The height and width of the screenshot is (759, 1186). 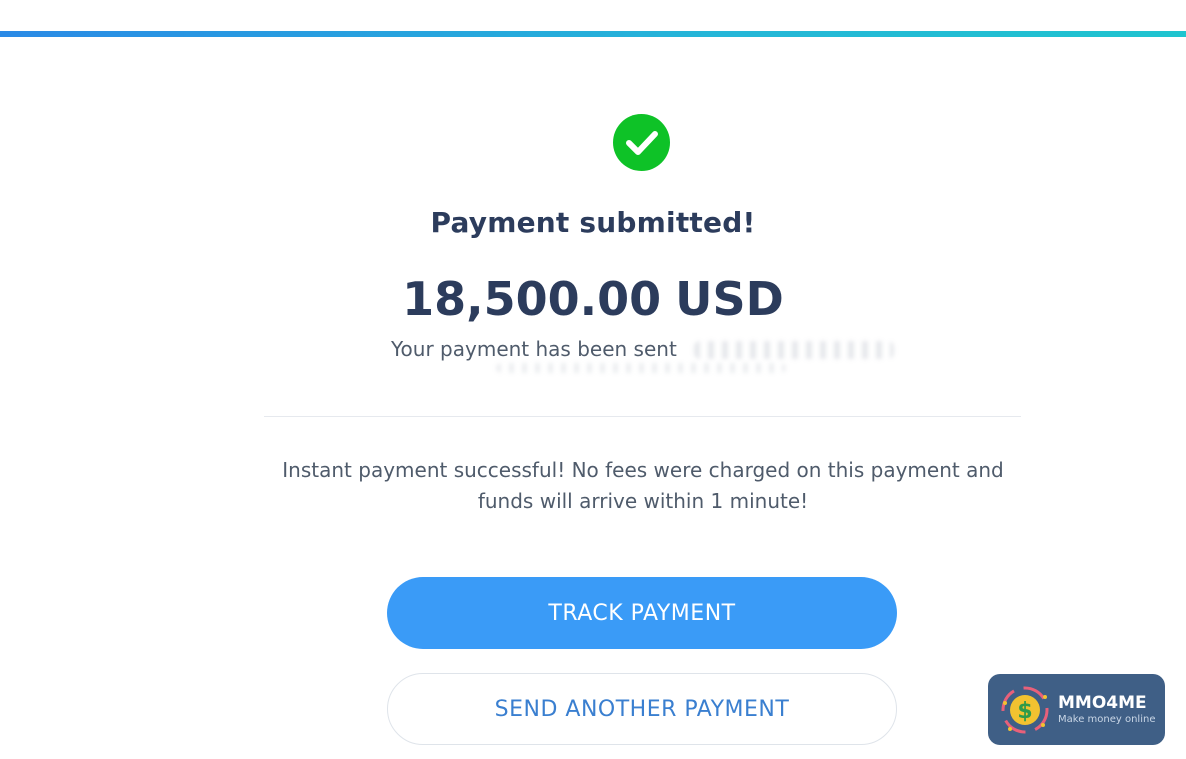 What do you see at coordinates (1102, 703) in the screenshot?
I see `watermark-name: MMO4ME` at bounding box center [1102, 703].